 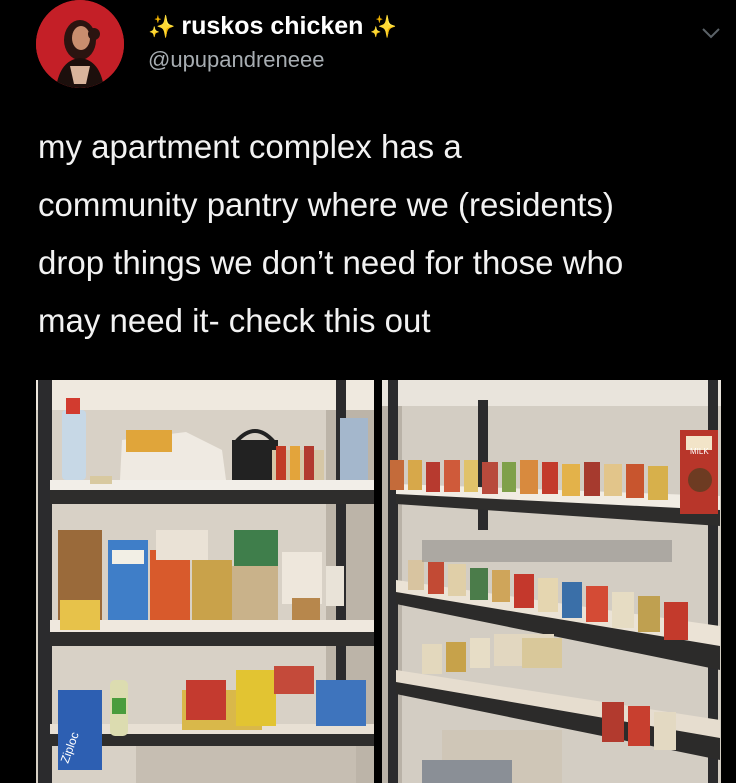 What do you see at coordinates (331, 262) in the screenshot?
I see `tweet-line: drop things we don’t need for those who` at bounding box center [331, 262].